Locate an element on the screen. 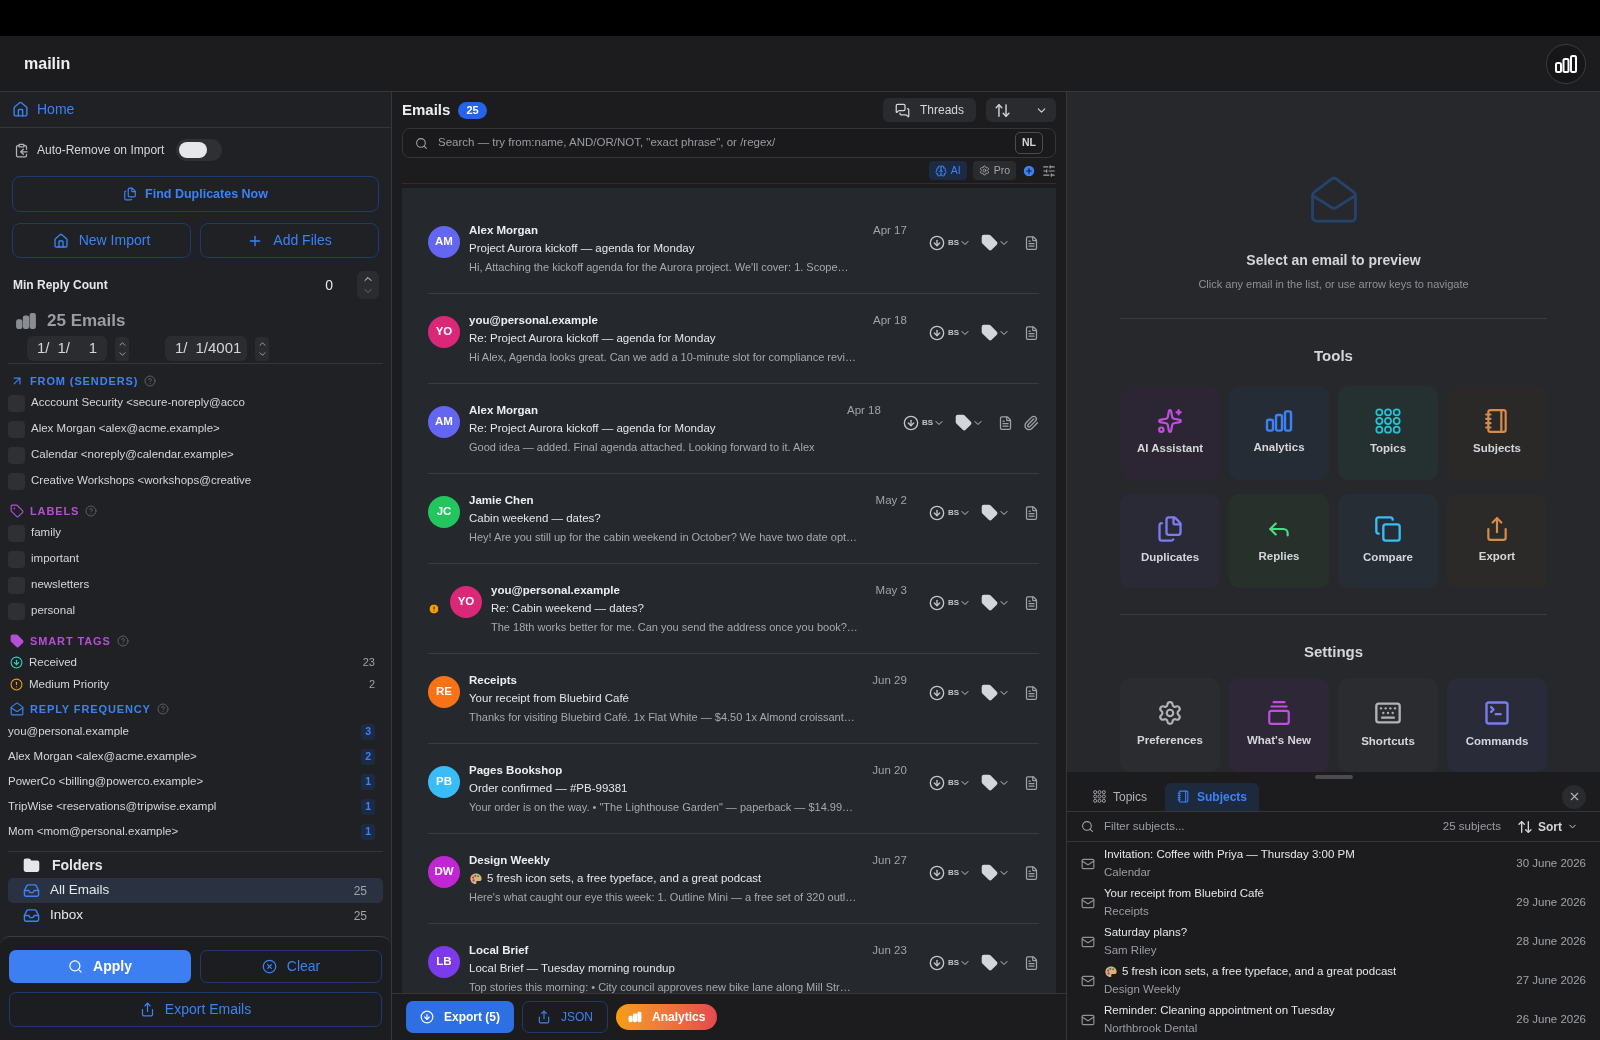 This screenshot has width=1600, height=1040. email-subject: Your receipt from Bluebird Café is located at coordinates (549, 699).